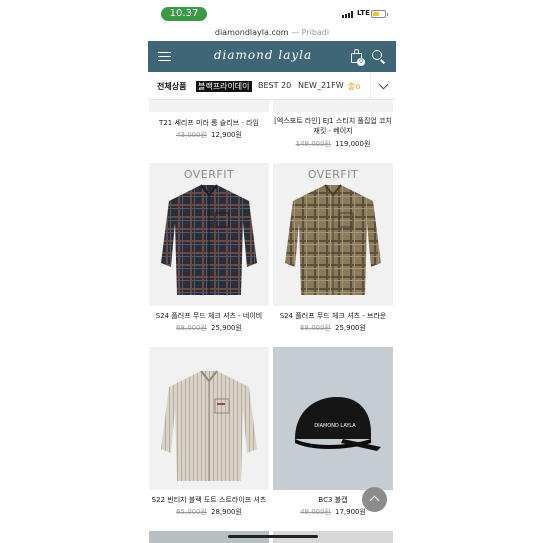  What do you see at coordinates (383, 85) in the screenshot?
I see `chevron-down-icon` at bounding box center [383, 85].